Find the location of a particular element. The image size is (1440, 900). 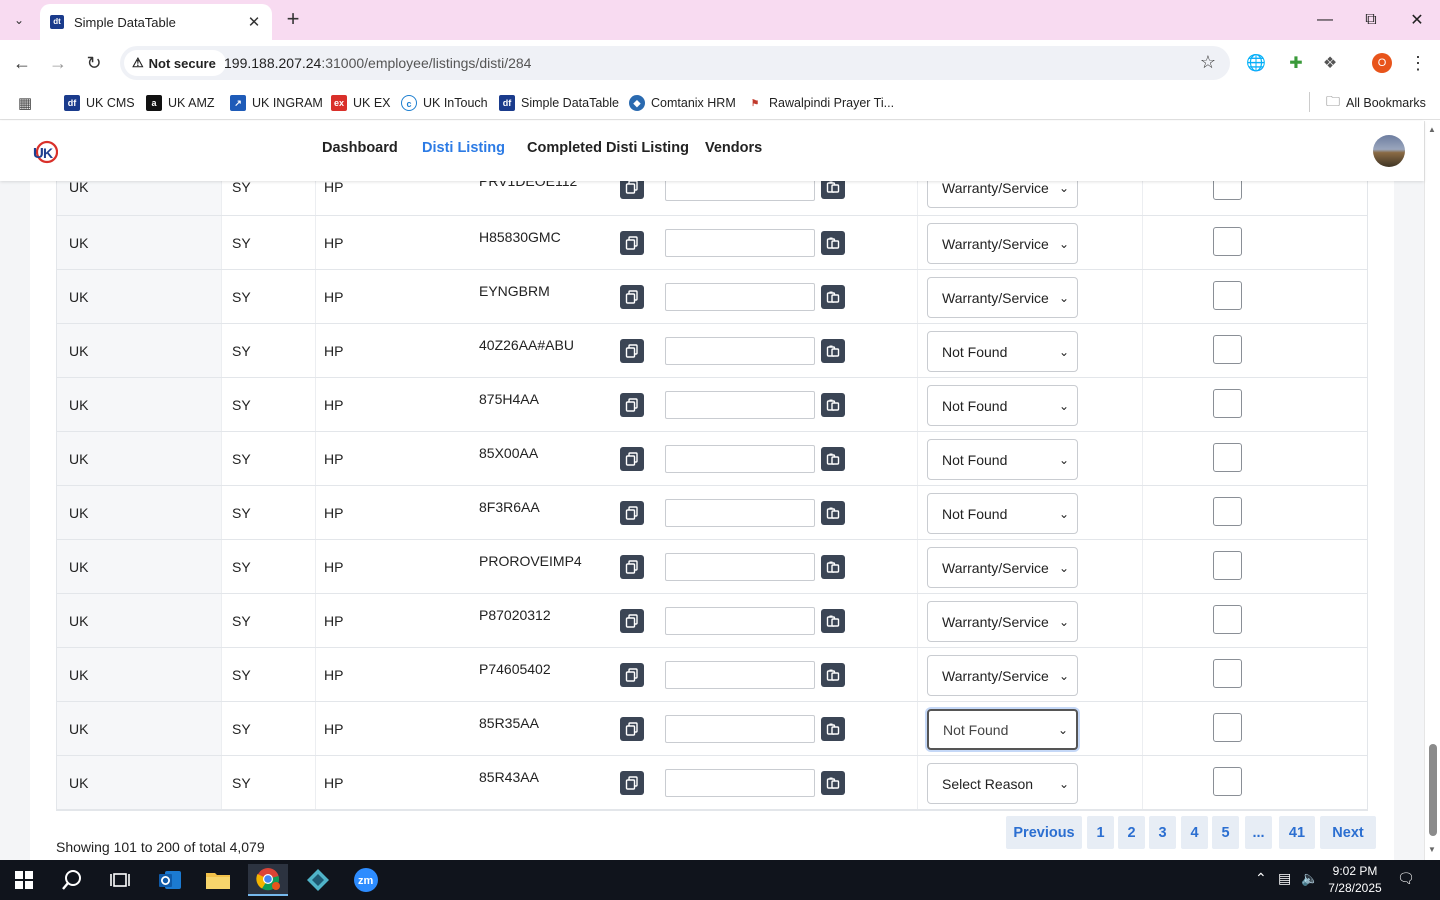

tab-search-chevron-icon: ⌄ is located at coordinates (19, 20).